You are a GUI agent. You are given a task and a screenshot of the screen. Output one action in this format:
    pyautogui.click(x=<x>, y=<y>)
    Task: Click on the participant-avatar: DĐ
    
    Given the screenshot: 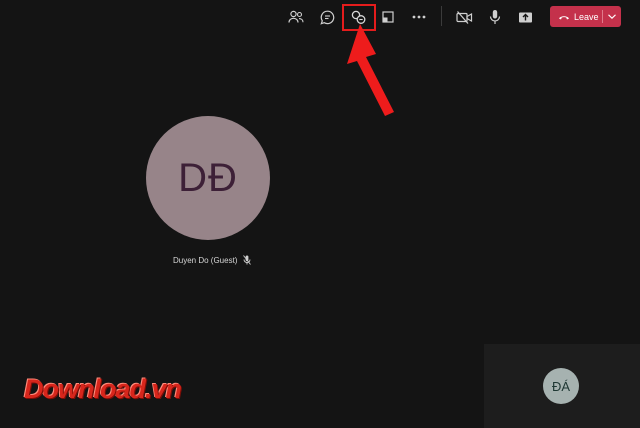 What is the action you would take?
    pyautogui.click(x=208, y=178)
    